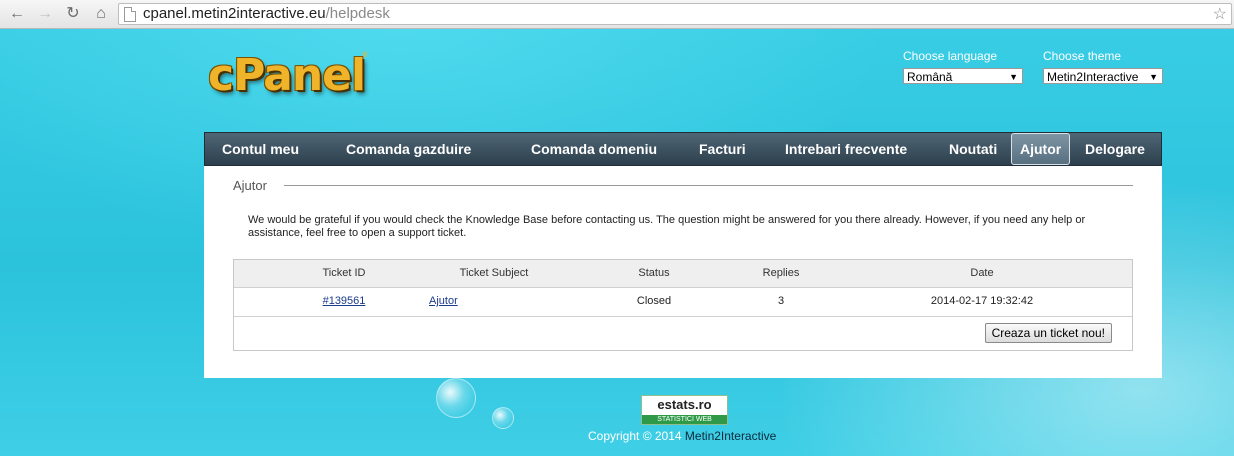  What do you see at coordinates (365, 54) in the screenshot?
I see `registered-mark: ®` at bounding box center [365, 54].